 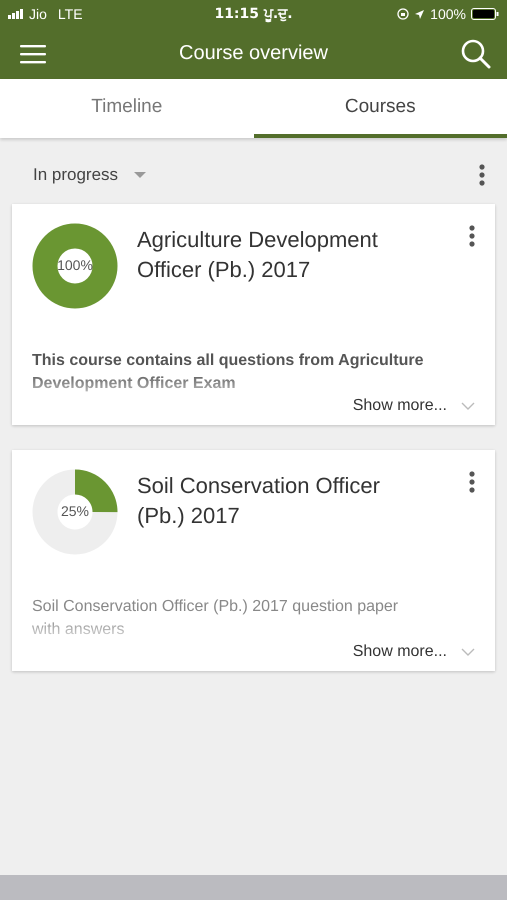 I want to click on menu-icon, so click(x=33, y=54).